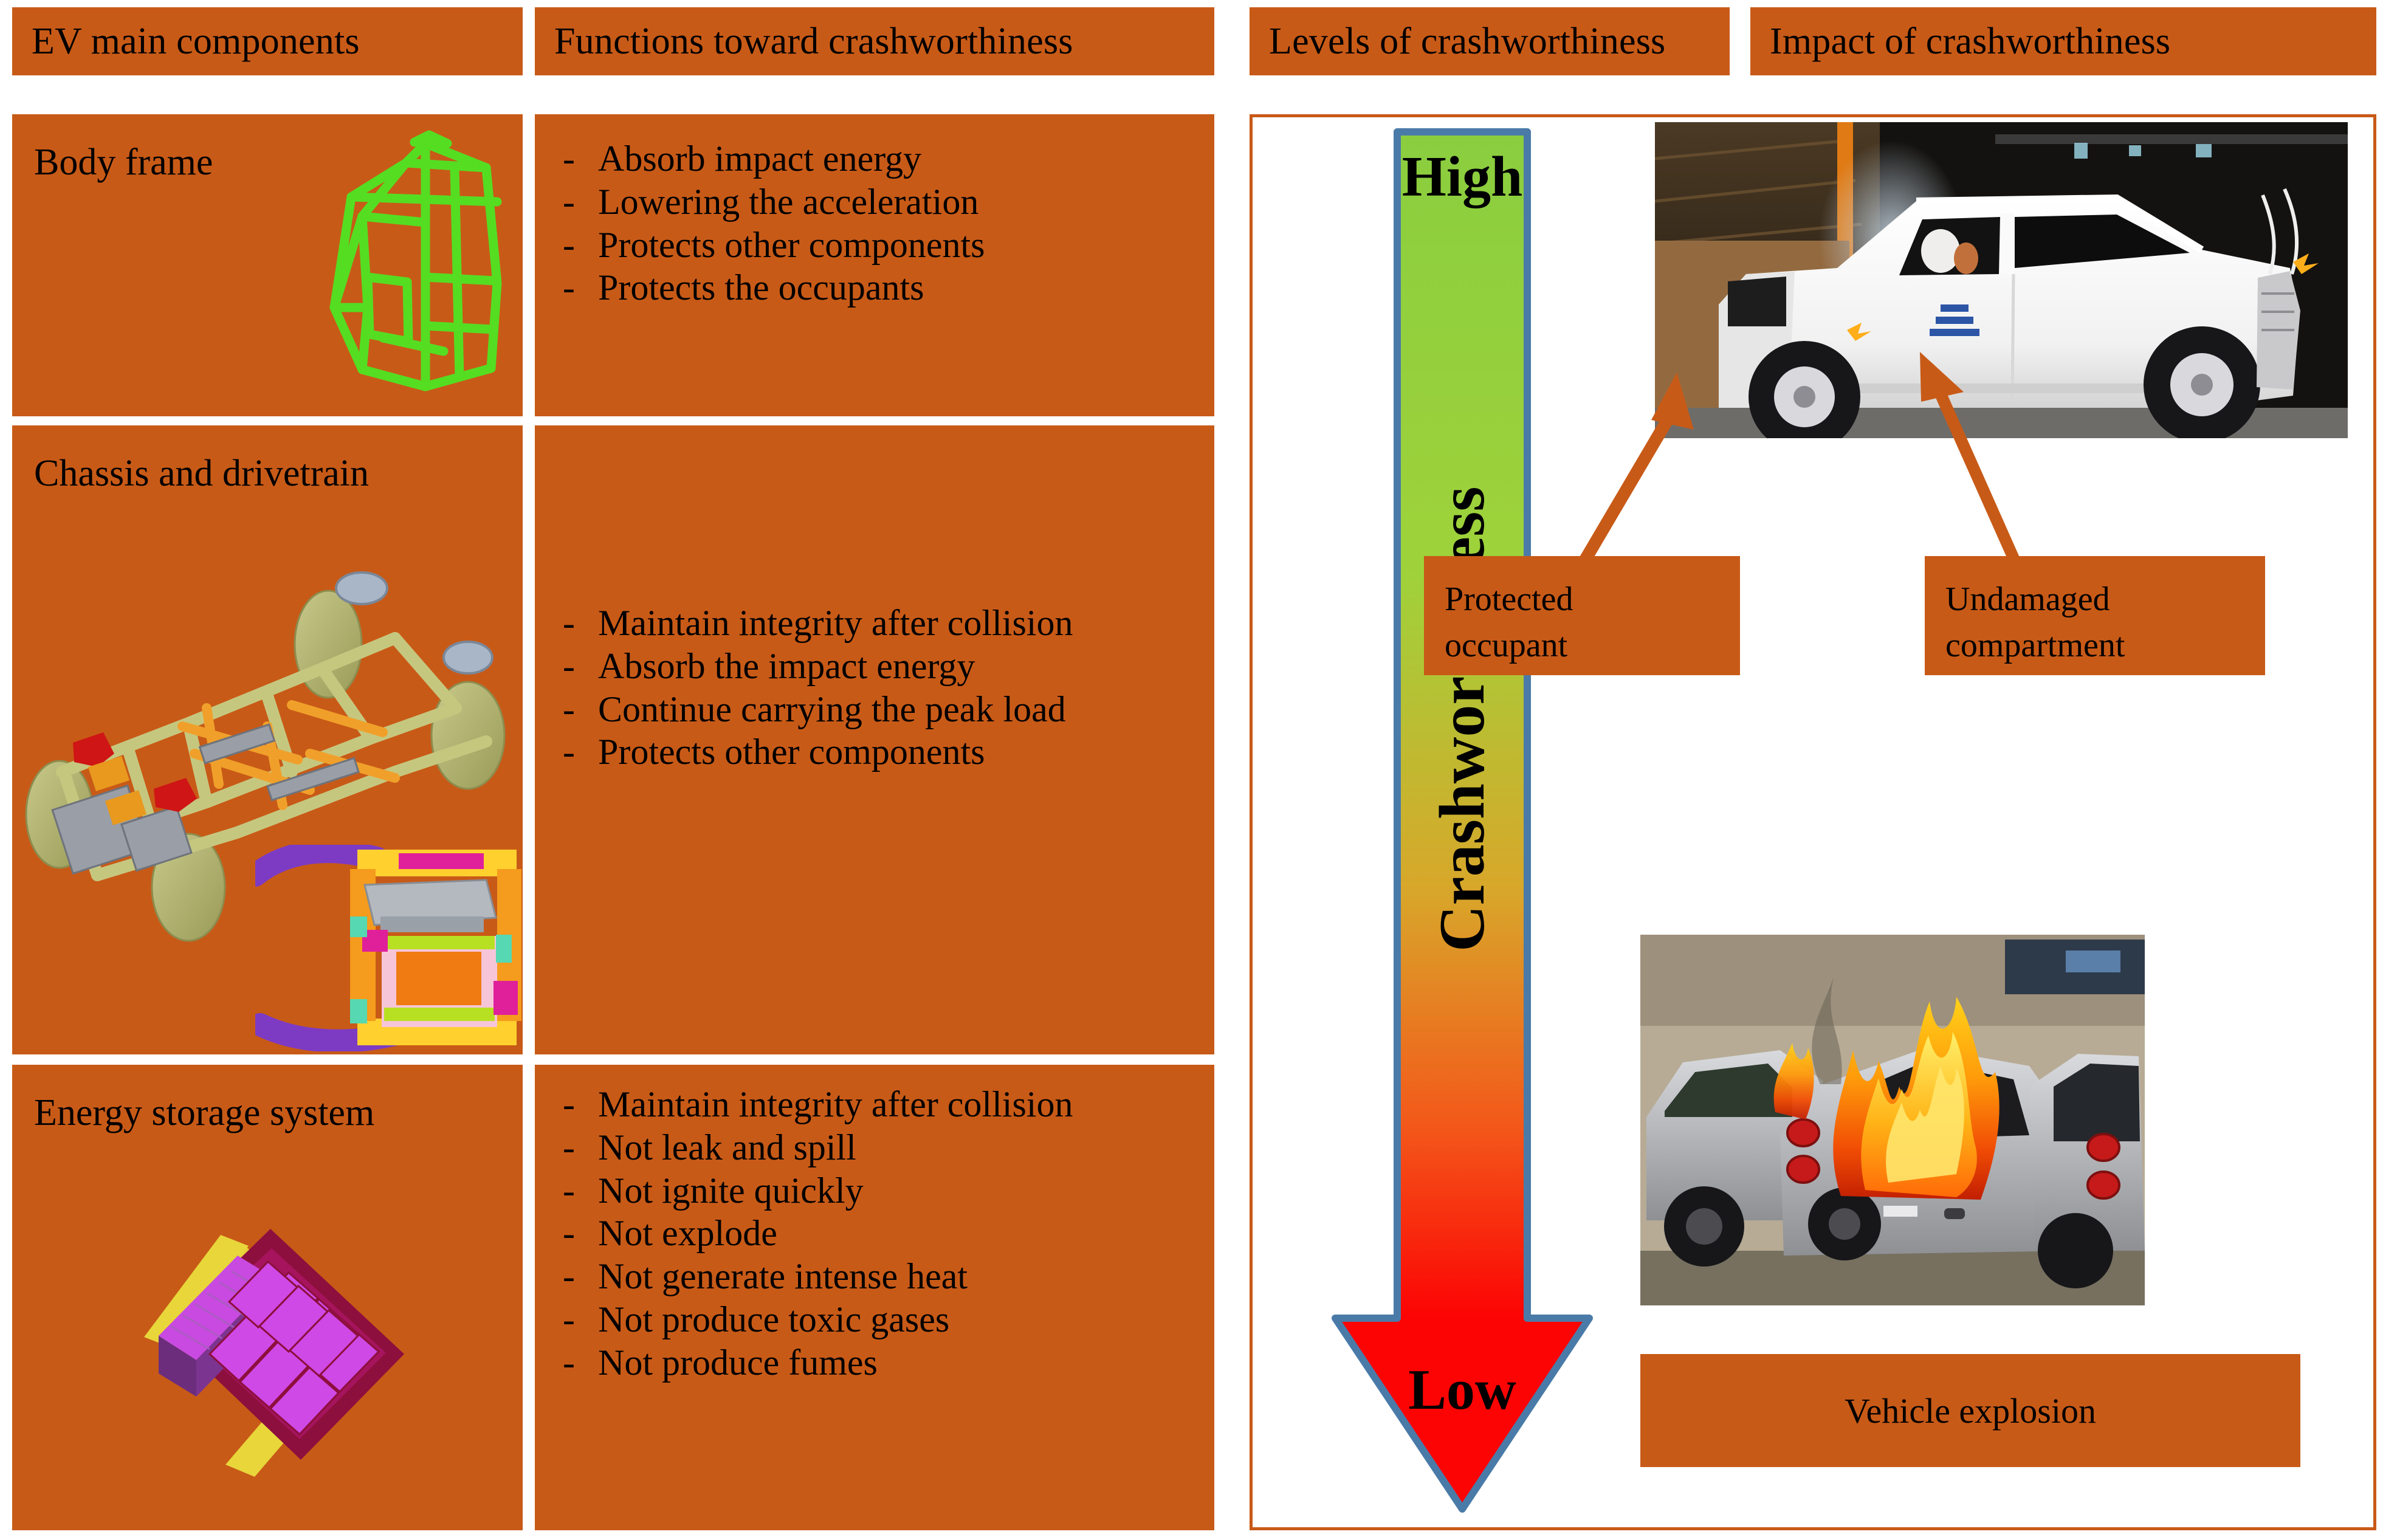  Describe the element at coordinates (813, 41) in the screenshot. I see `header-label: Functions toward crashworthiness` at that location.